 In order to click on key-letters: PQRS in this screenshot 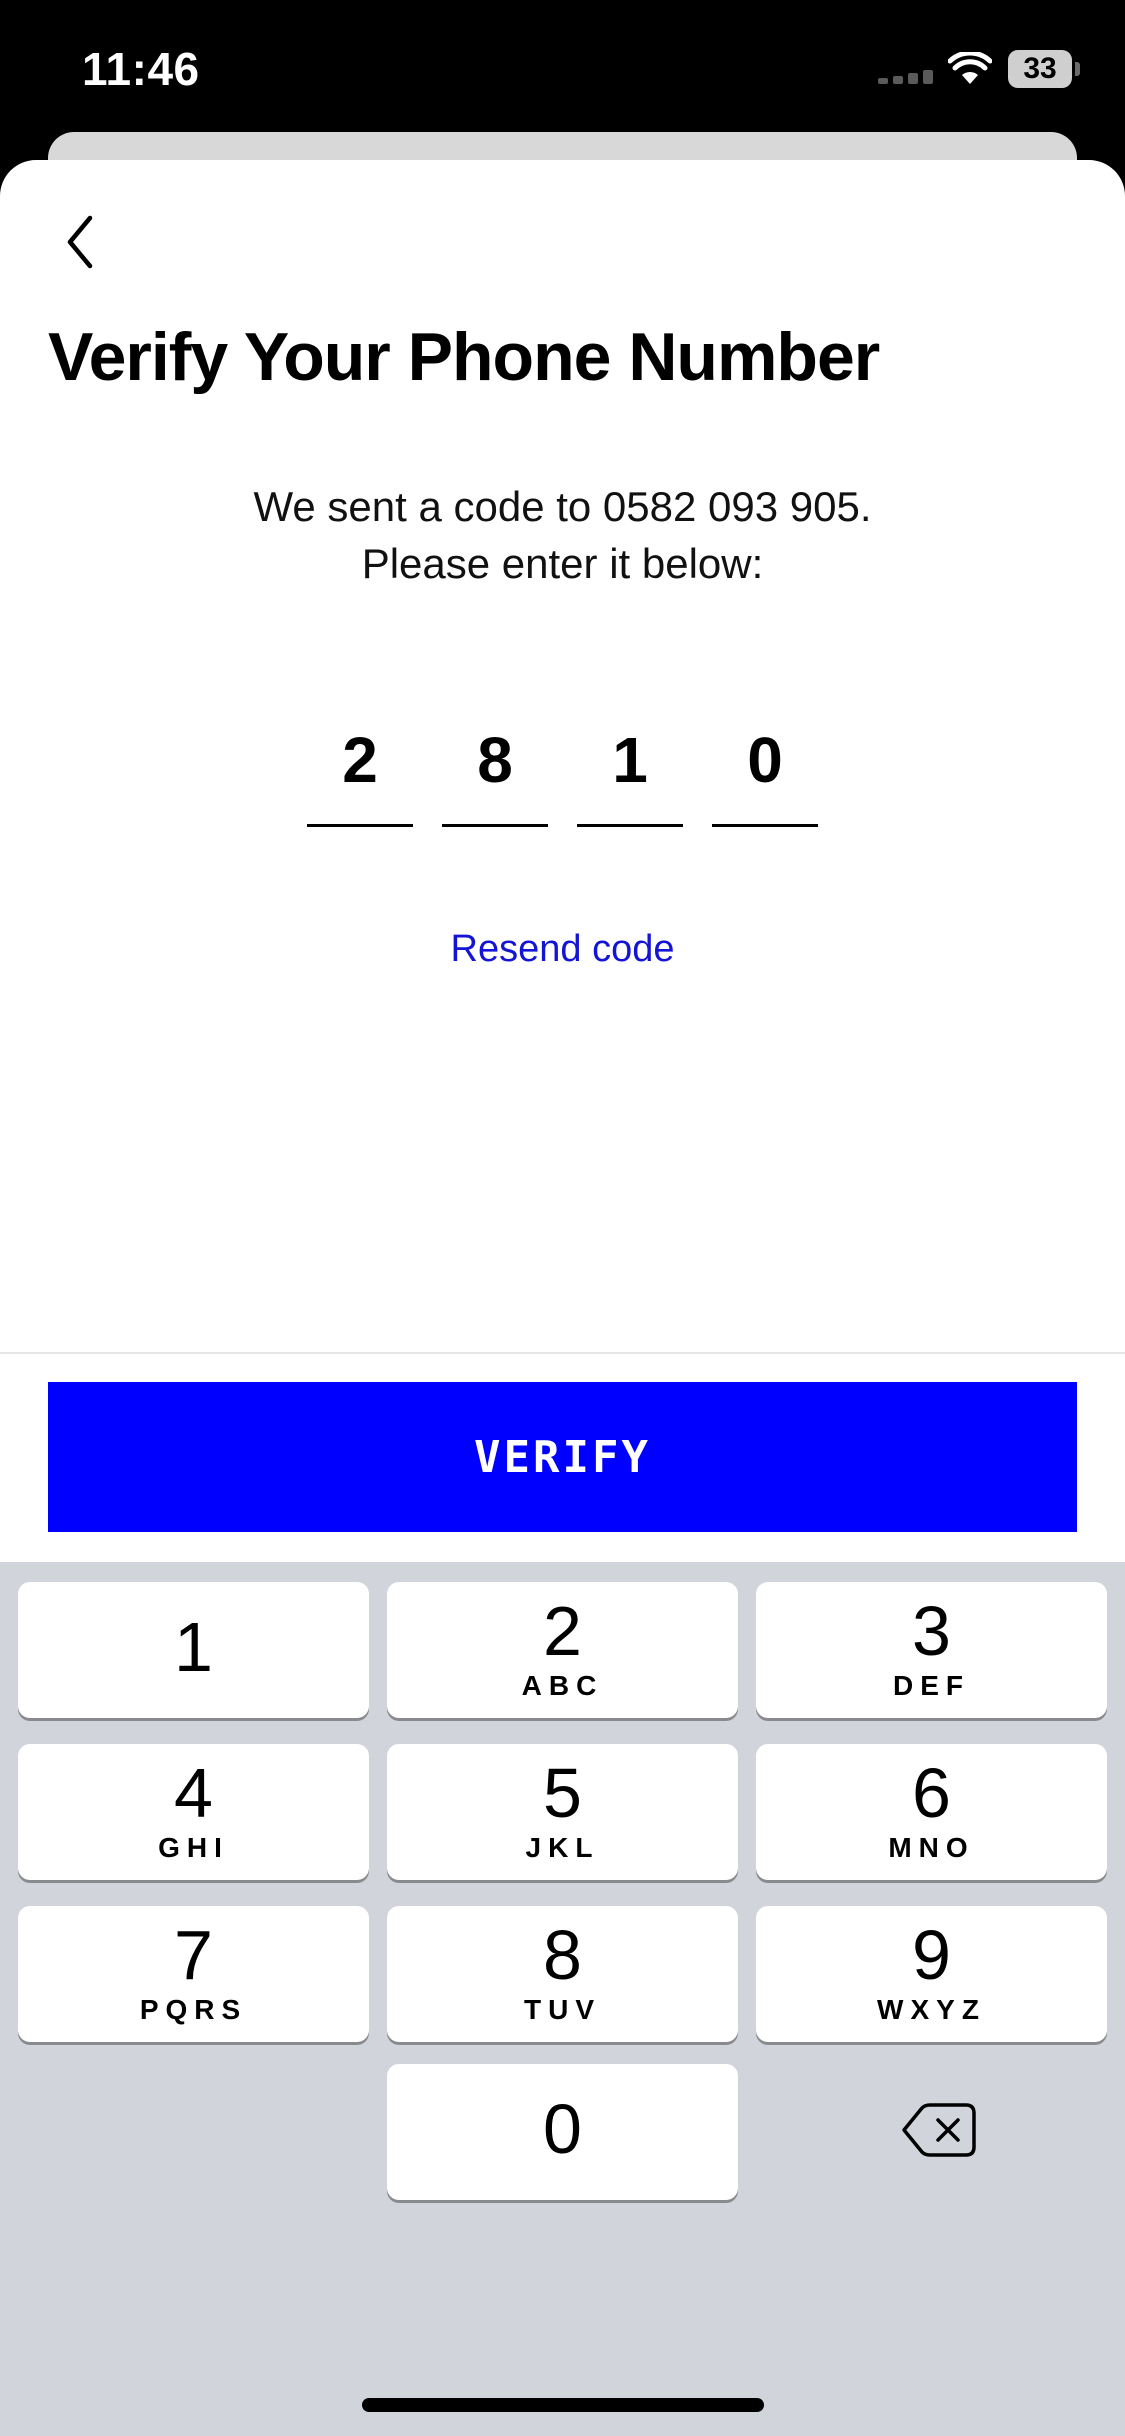, I will do `click(193, 2009)`.